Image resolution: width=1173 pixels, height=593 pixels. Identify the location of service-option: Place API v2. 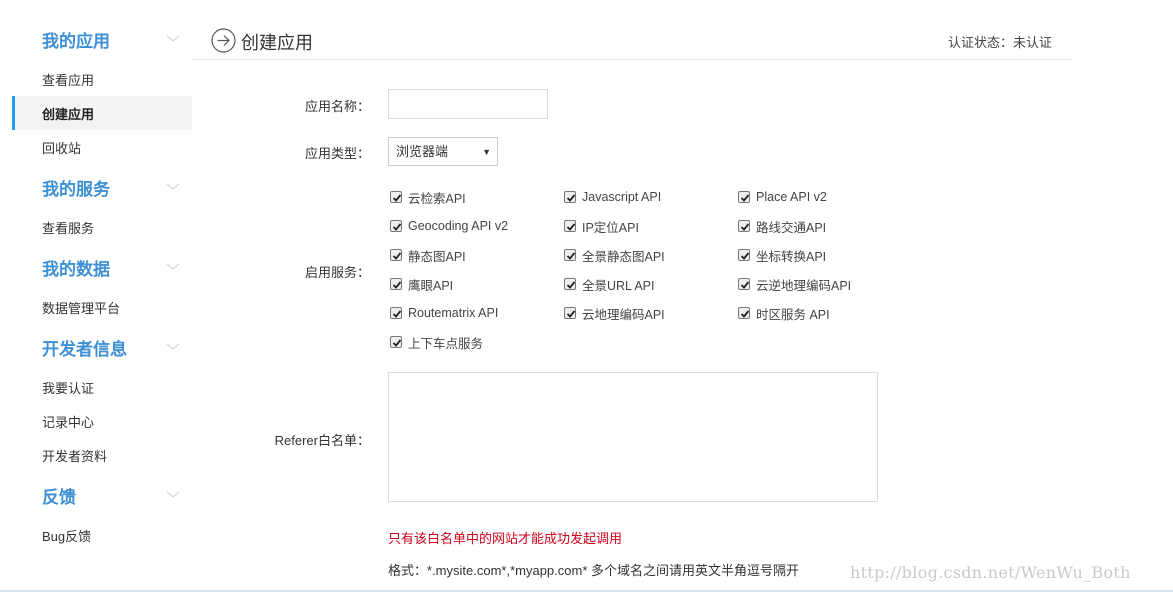
(824, 197).